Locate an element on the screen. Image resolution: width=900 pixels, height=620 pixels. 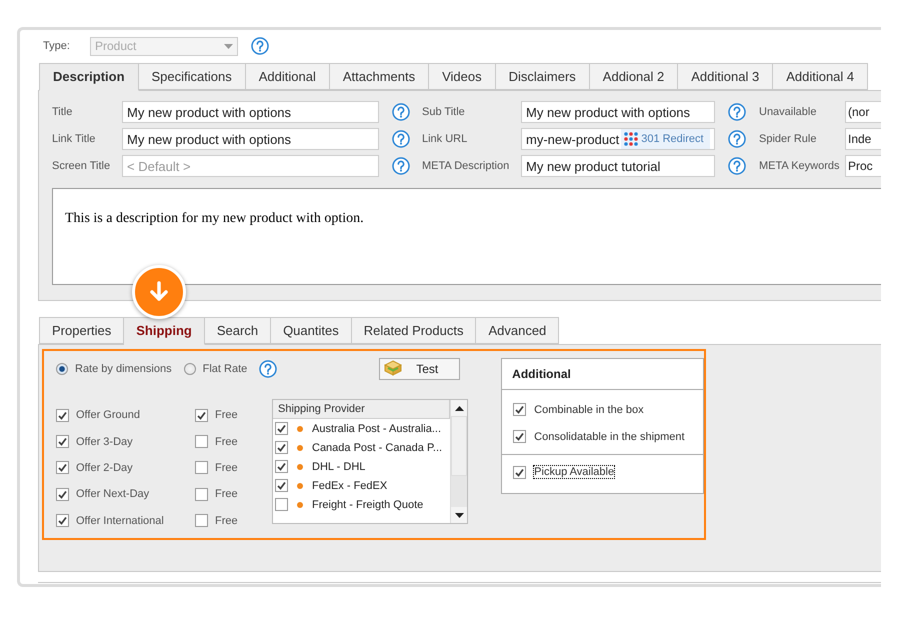
field-label: Spider Rule is located at coordinates (788, 139).